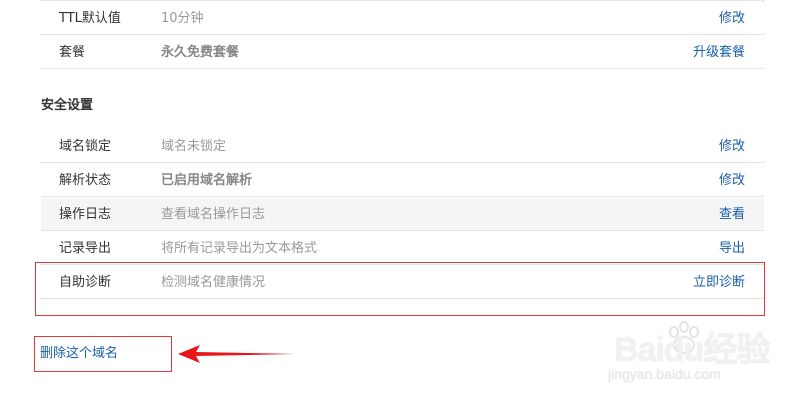  Describe the element at coordinates (402, 180) in the screenshot. I see `security-row-resolve-status: 解析状态 已启用域名解析 修改` at that location.